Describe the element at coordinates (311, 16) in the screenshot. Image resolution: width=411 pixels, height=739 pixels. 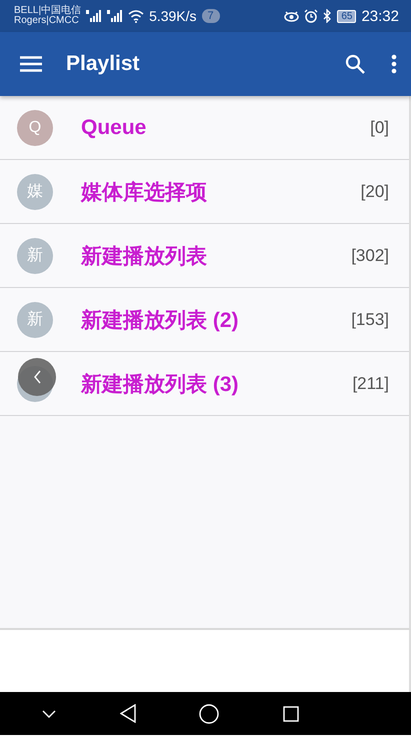
I see `alarm-icon` at that location.